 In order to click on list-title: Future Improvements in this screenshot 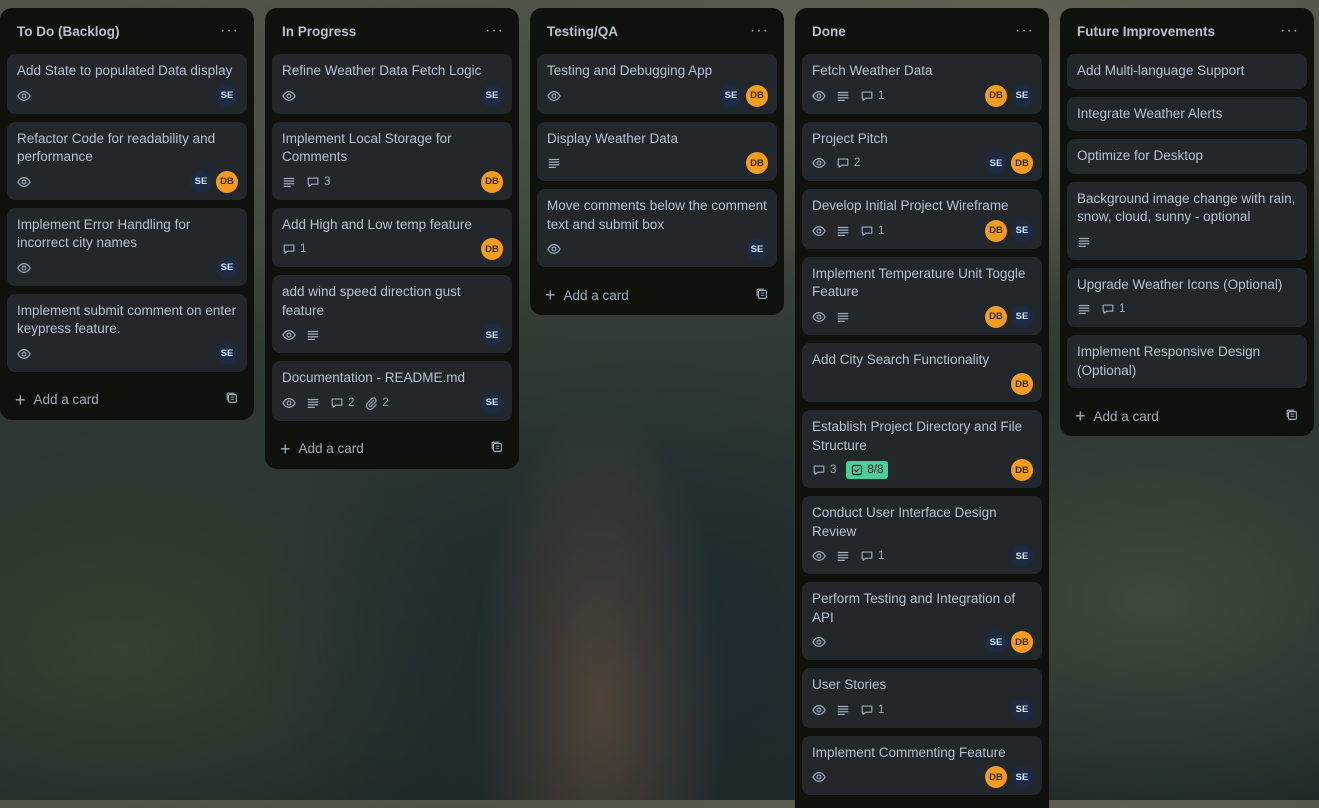, I will do `click(1146, 31)`.